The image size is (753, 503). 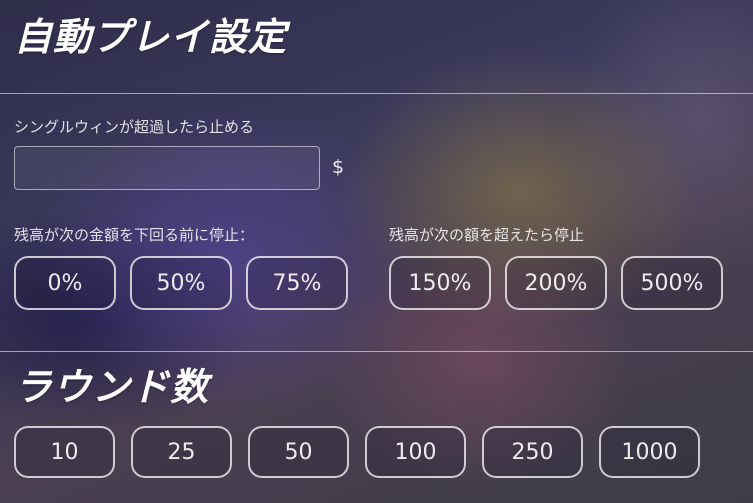 What do you see at coordinates (64, 452) in the screenshot?
I see `rounds-10-button: 10` at bounding box center [64, 452].